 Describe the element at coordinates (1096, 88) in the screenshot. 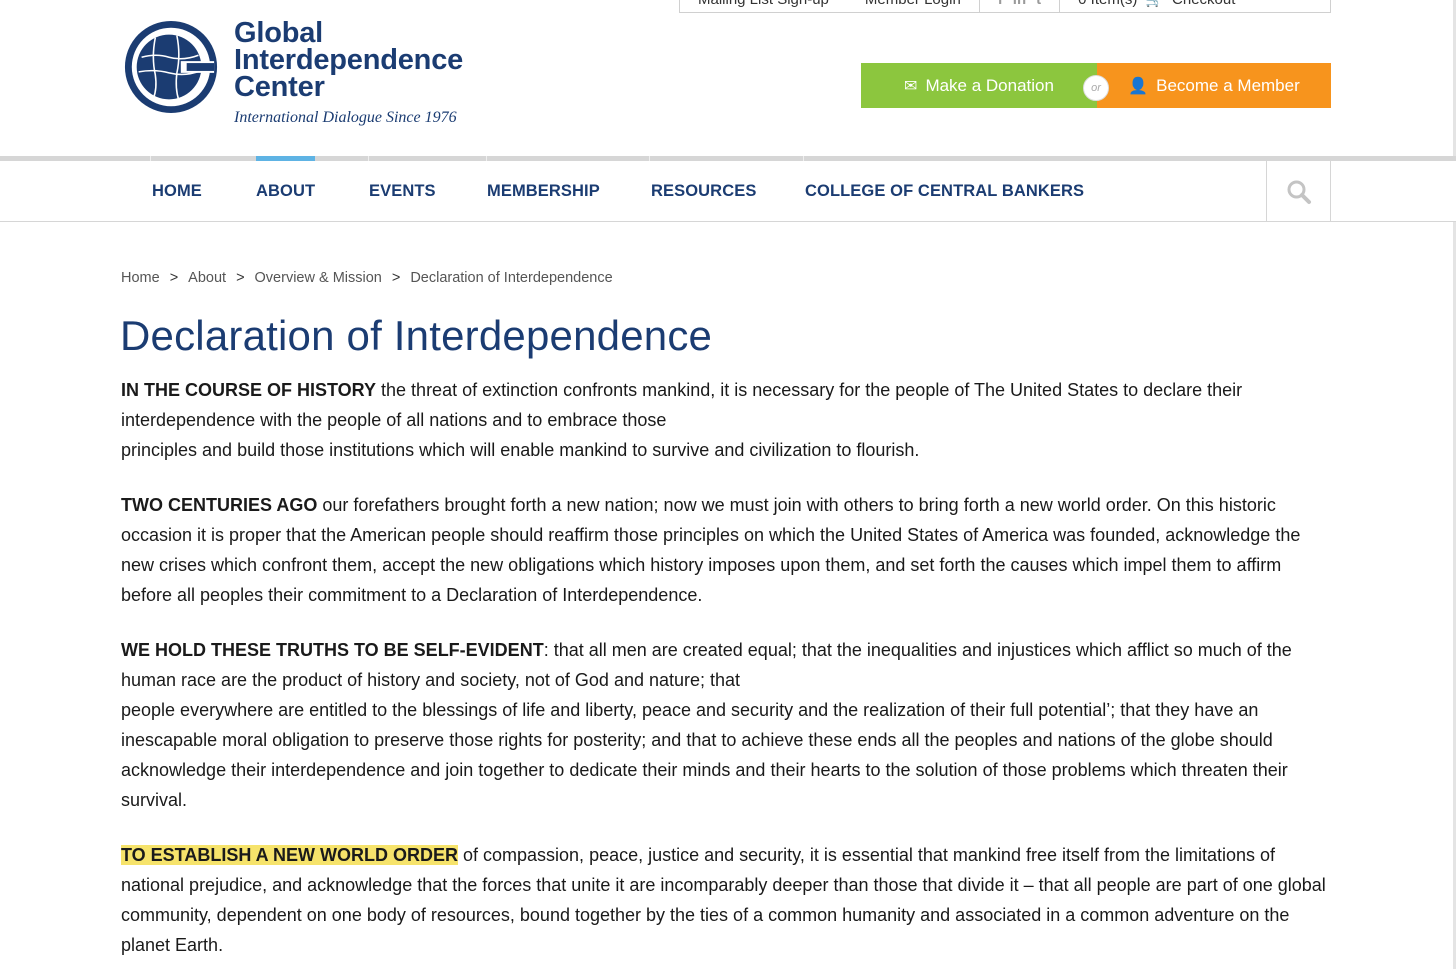

I see `or-badge: or` at that location.